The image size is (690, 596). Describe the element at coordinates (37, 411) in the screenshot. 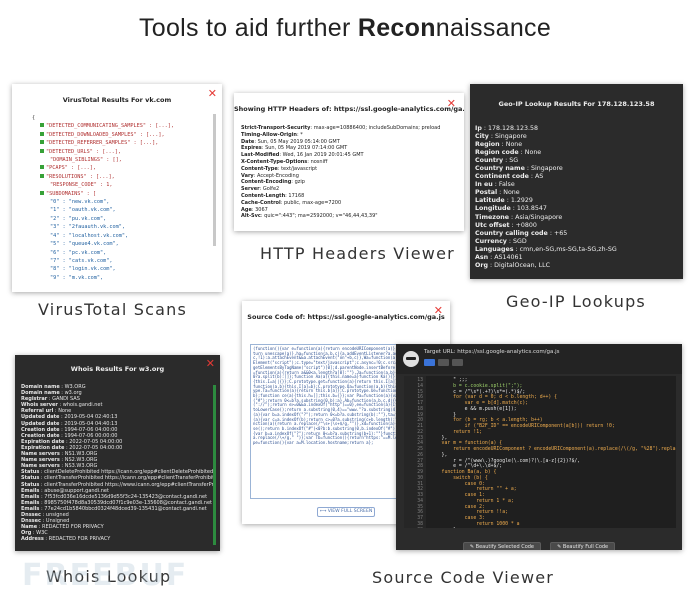

I see `result-key: Referral url` at that location.